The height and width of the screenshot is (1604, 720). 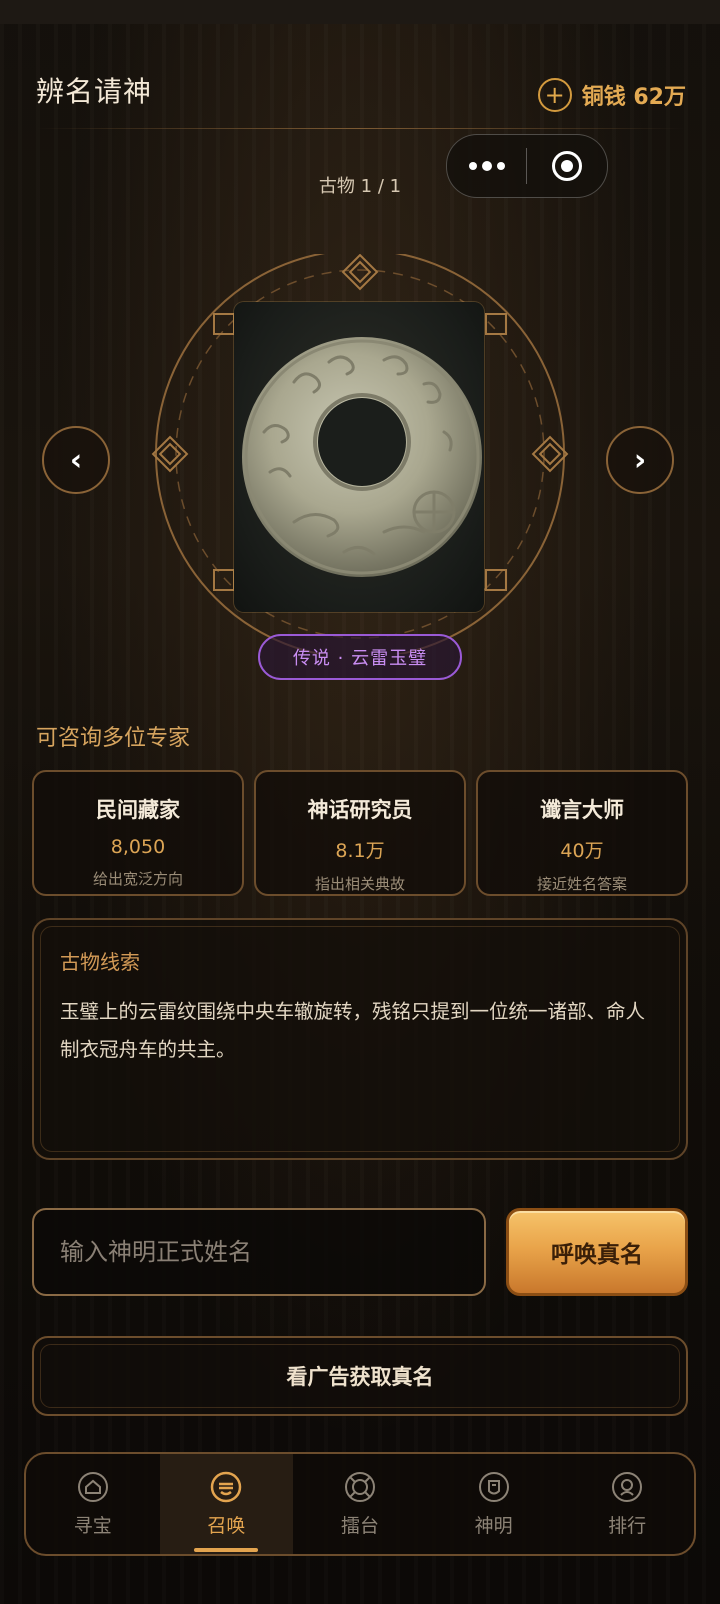 I want to click on expert-price: 40万, so click(x=582, y=851).